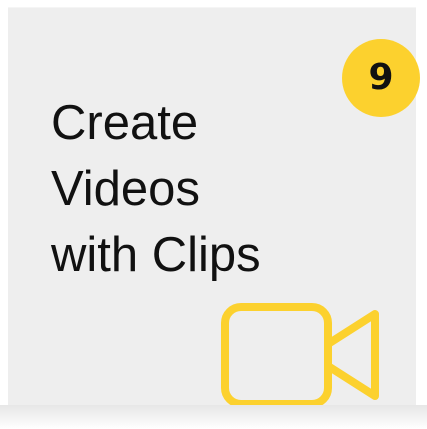  I want to click on badge-number: 9, so click(381, 77).